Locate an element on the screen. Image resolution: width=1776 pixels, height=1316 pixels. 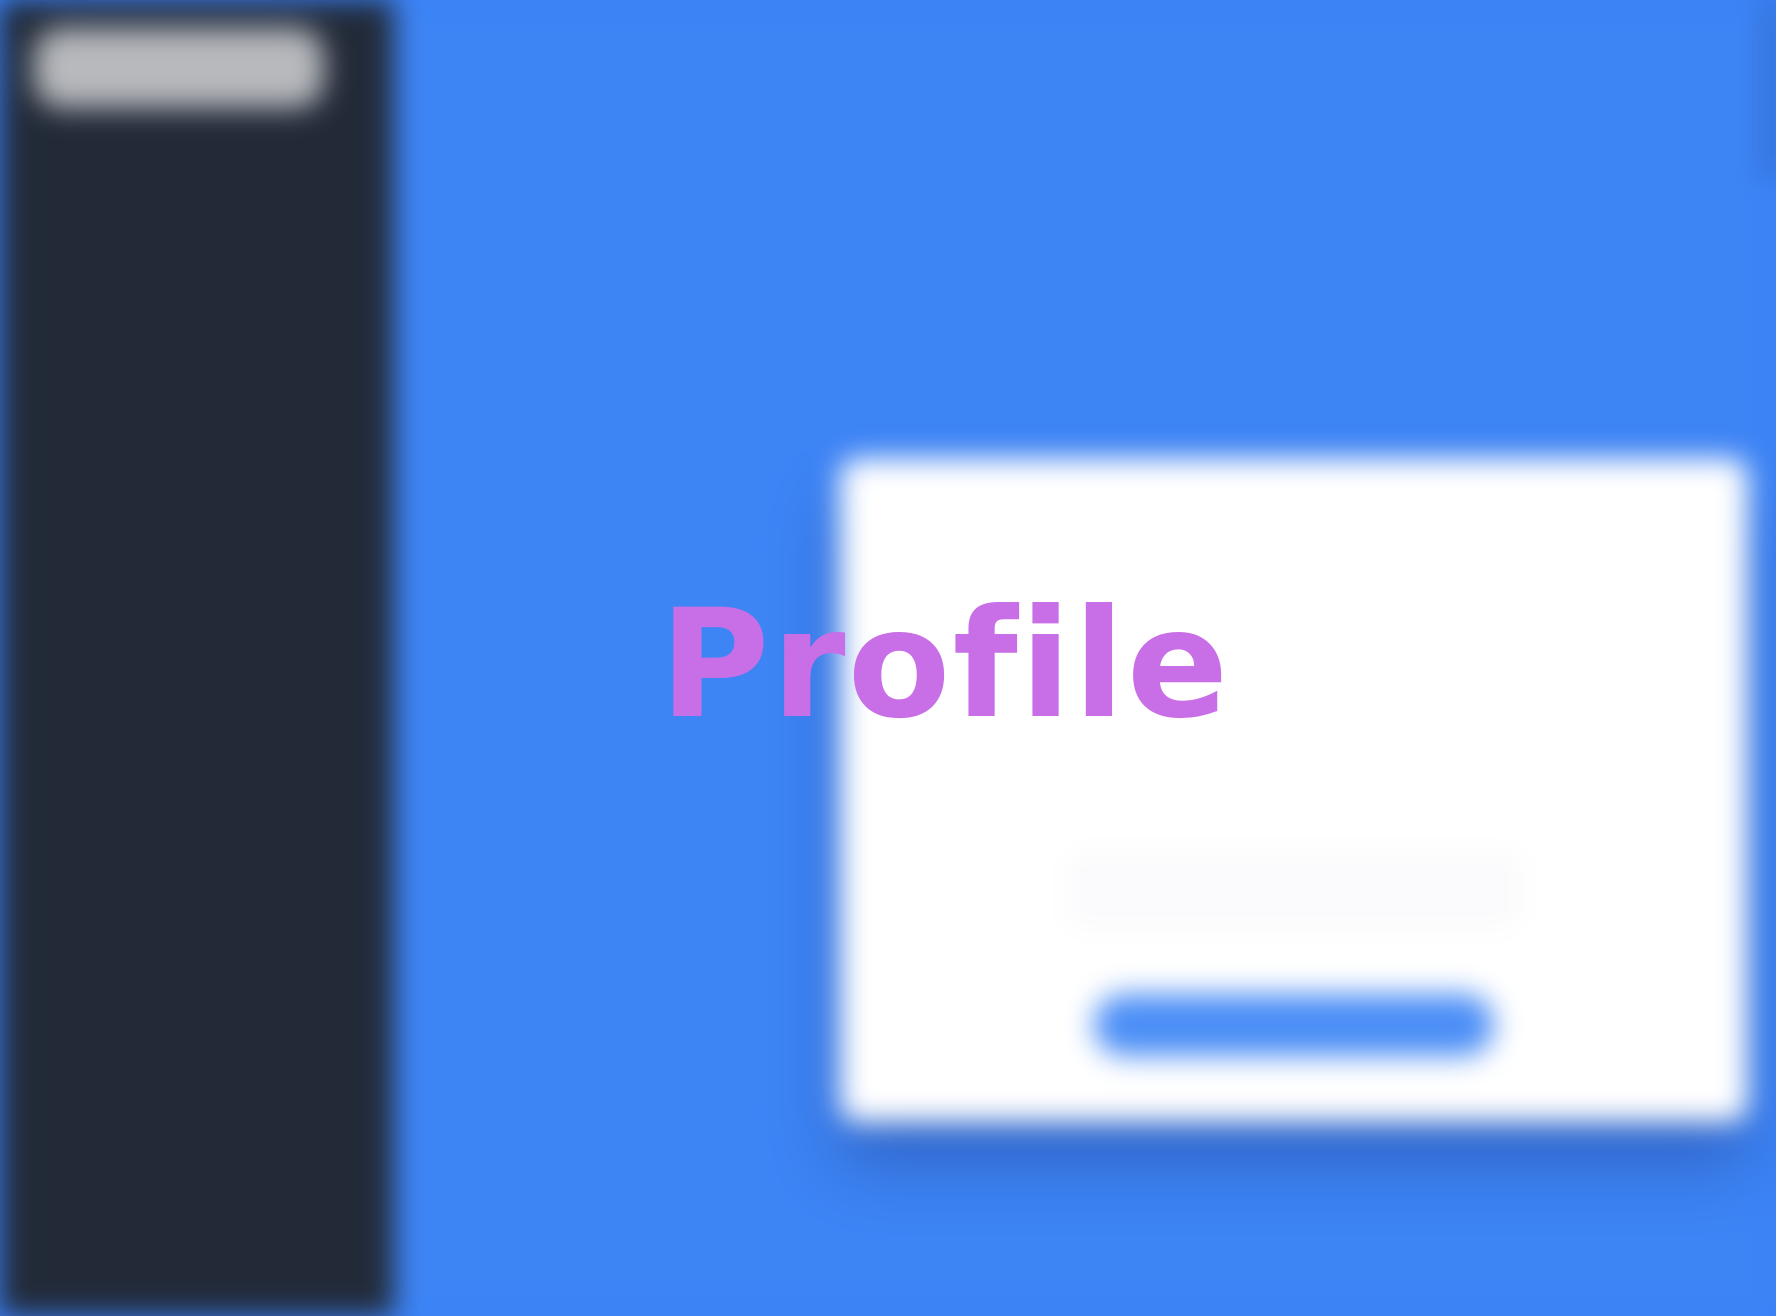
logo-icon is located at coordinates (179, 68).